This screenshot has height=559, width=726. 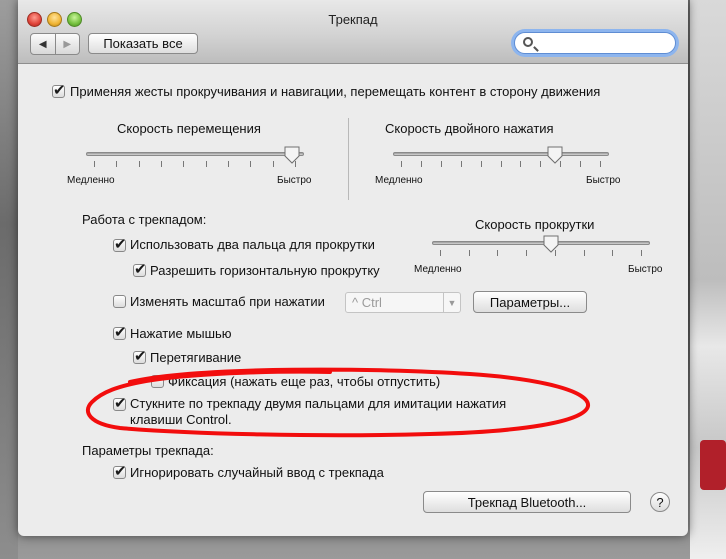 What do you see at coordinates (196, 357) in the screenshot?
I see `dragging-label: Перетягивание` at bounding box center [196, 357].